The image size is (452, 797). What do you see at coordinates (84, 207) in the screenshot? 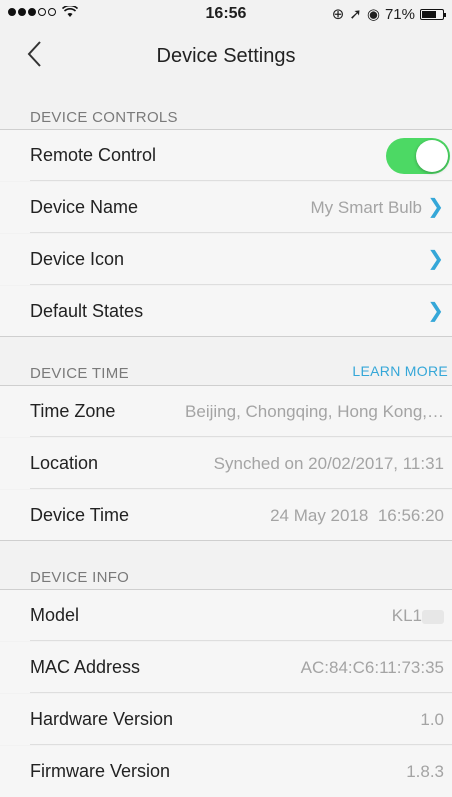
I see `device-name-label: Device Name` at bounding box center [84, 207].